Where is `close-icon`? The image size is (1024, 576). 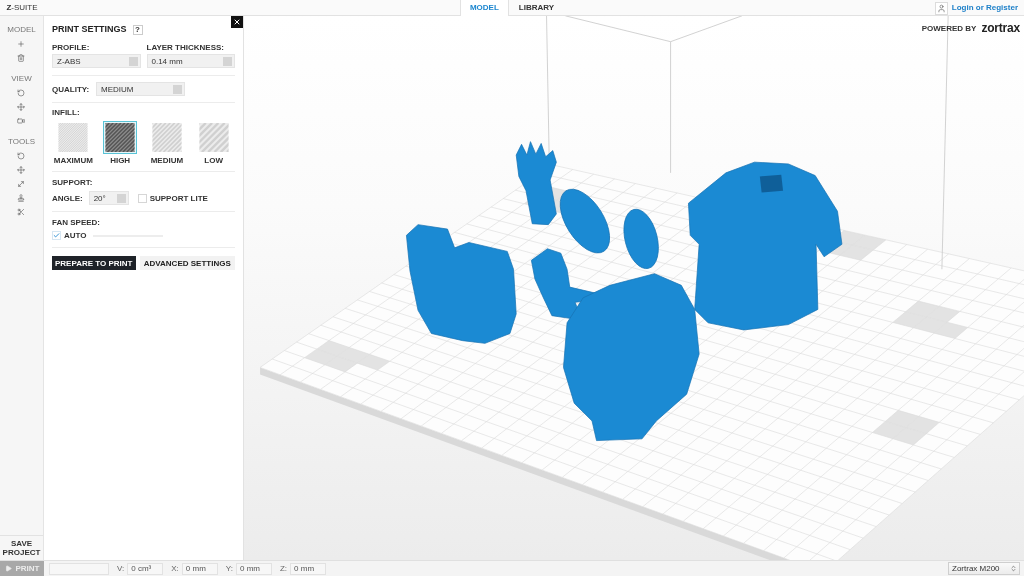
close-icon is located at coordinates (237, 22).